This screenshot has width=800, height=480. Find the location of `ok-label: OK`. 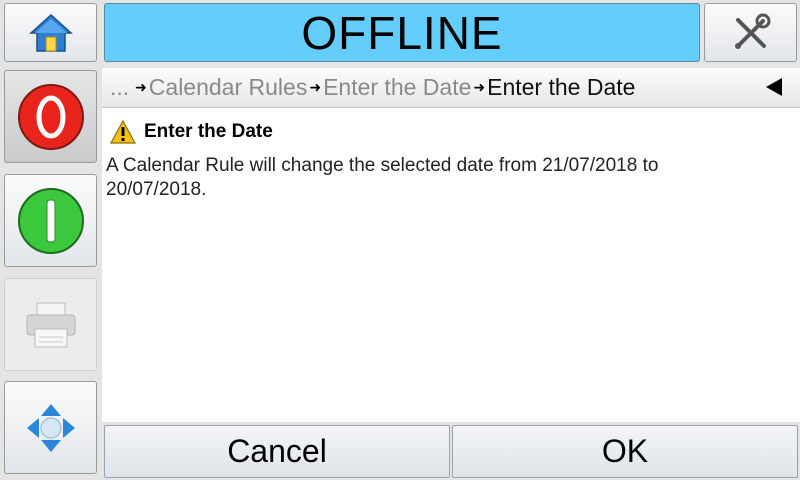

ok-label: OK is located at coordinates (625, 451).